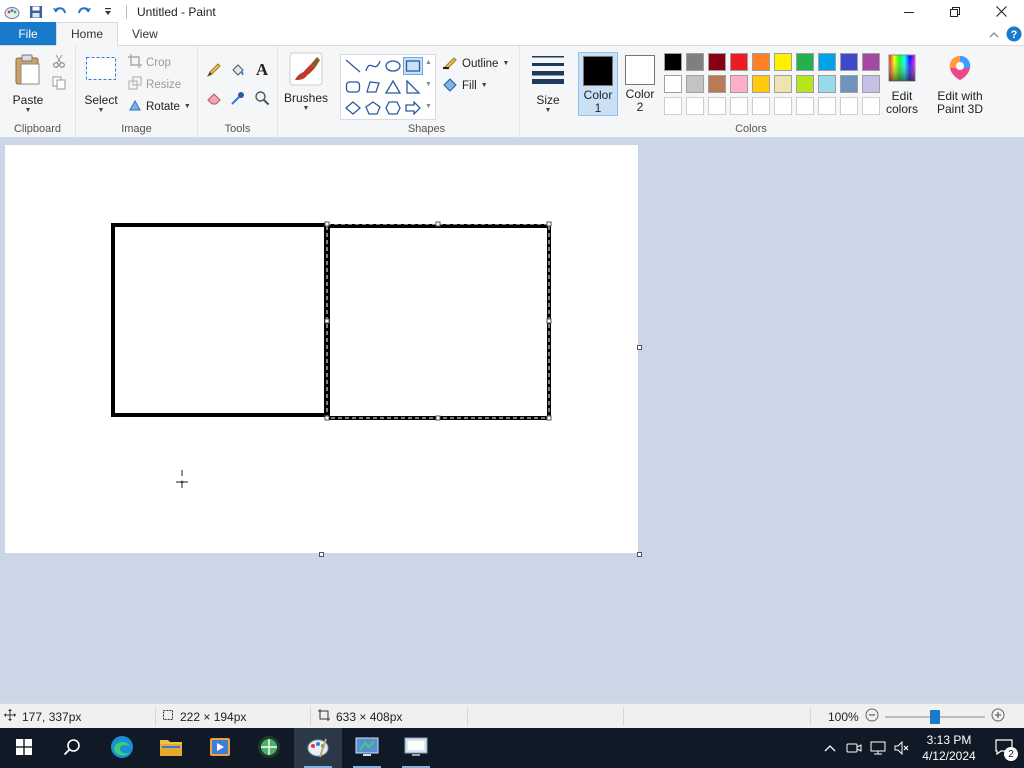 The image size is (1024, 768). Describe the element at coordinates (171, 748) in the screenshot. I see `taskbar-file-explorer-button` at that location.